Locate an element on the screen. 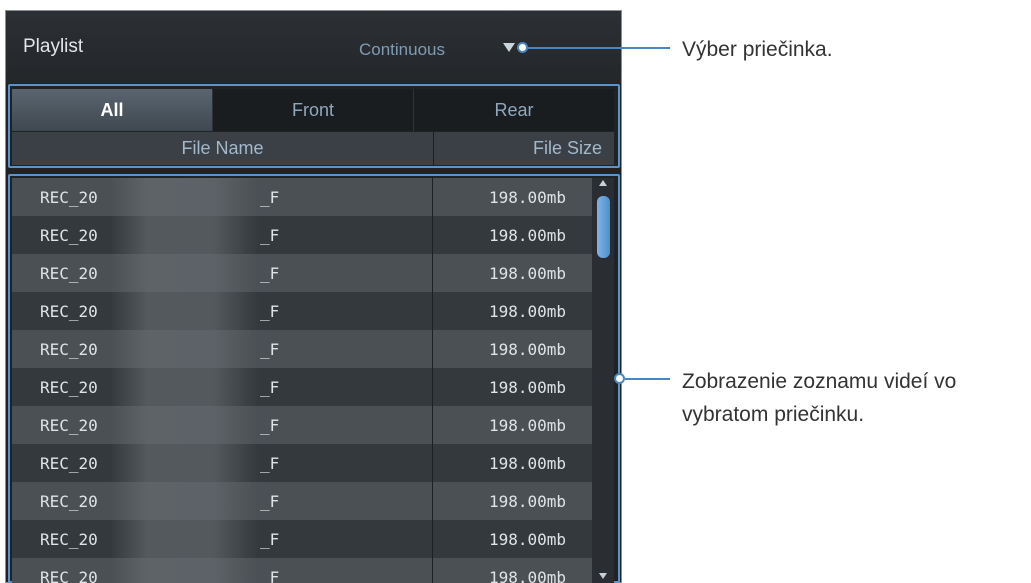  folder-tabs: All Front Rear is located at coordinates (313, 110).